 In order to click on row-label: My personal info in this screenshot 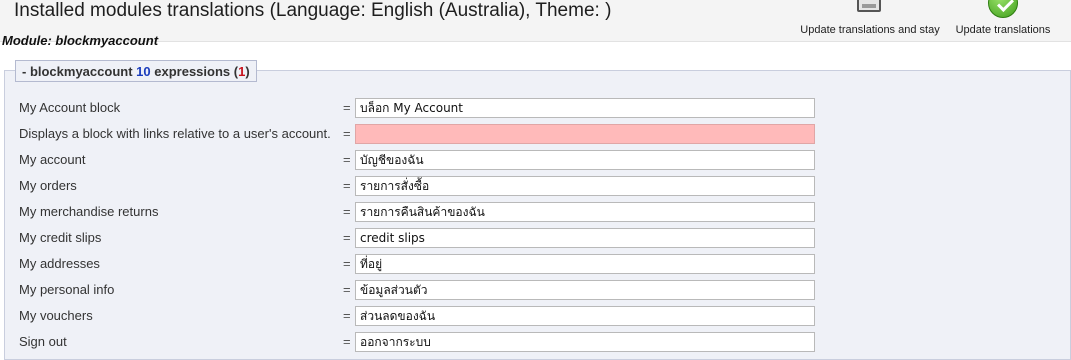, I will do `click(67, 289)`.